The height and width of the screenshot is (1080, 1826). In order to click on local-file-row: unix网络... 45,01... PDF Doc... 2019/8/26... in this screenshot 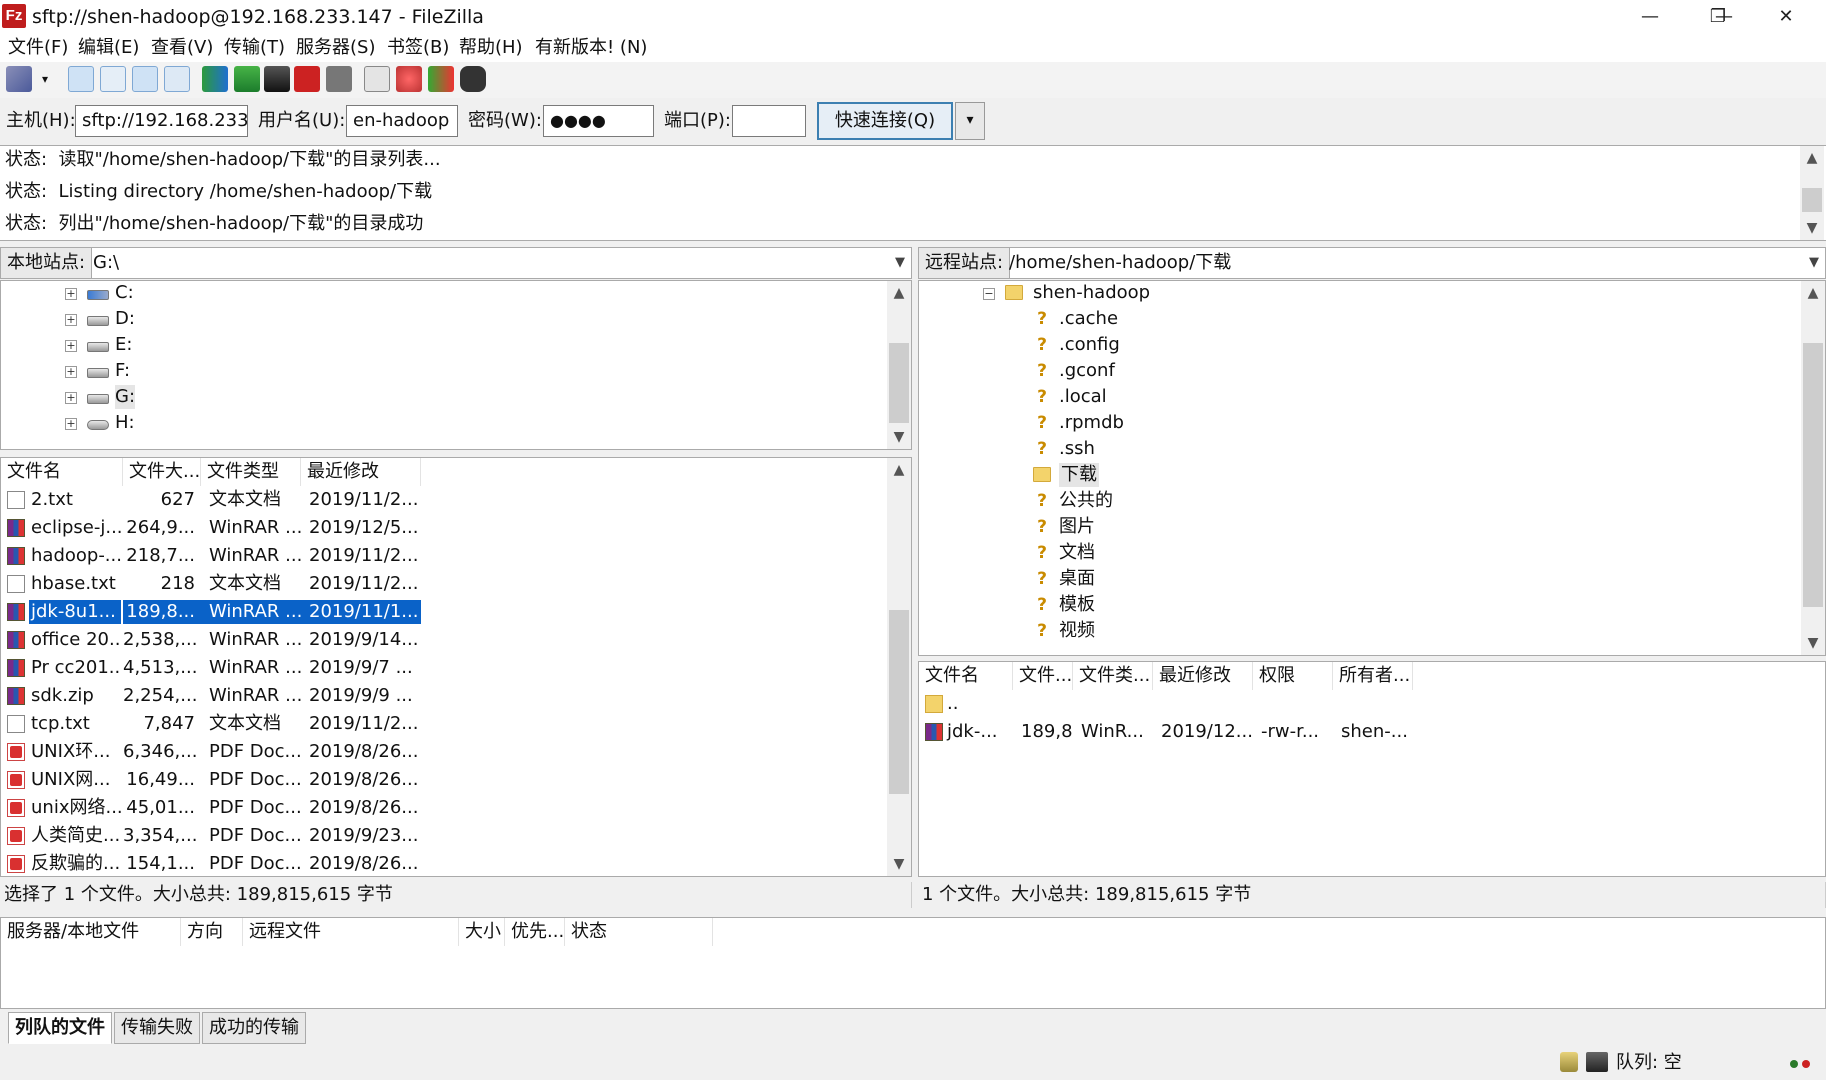, I will do `click(211, 808)`.